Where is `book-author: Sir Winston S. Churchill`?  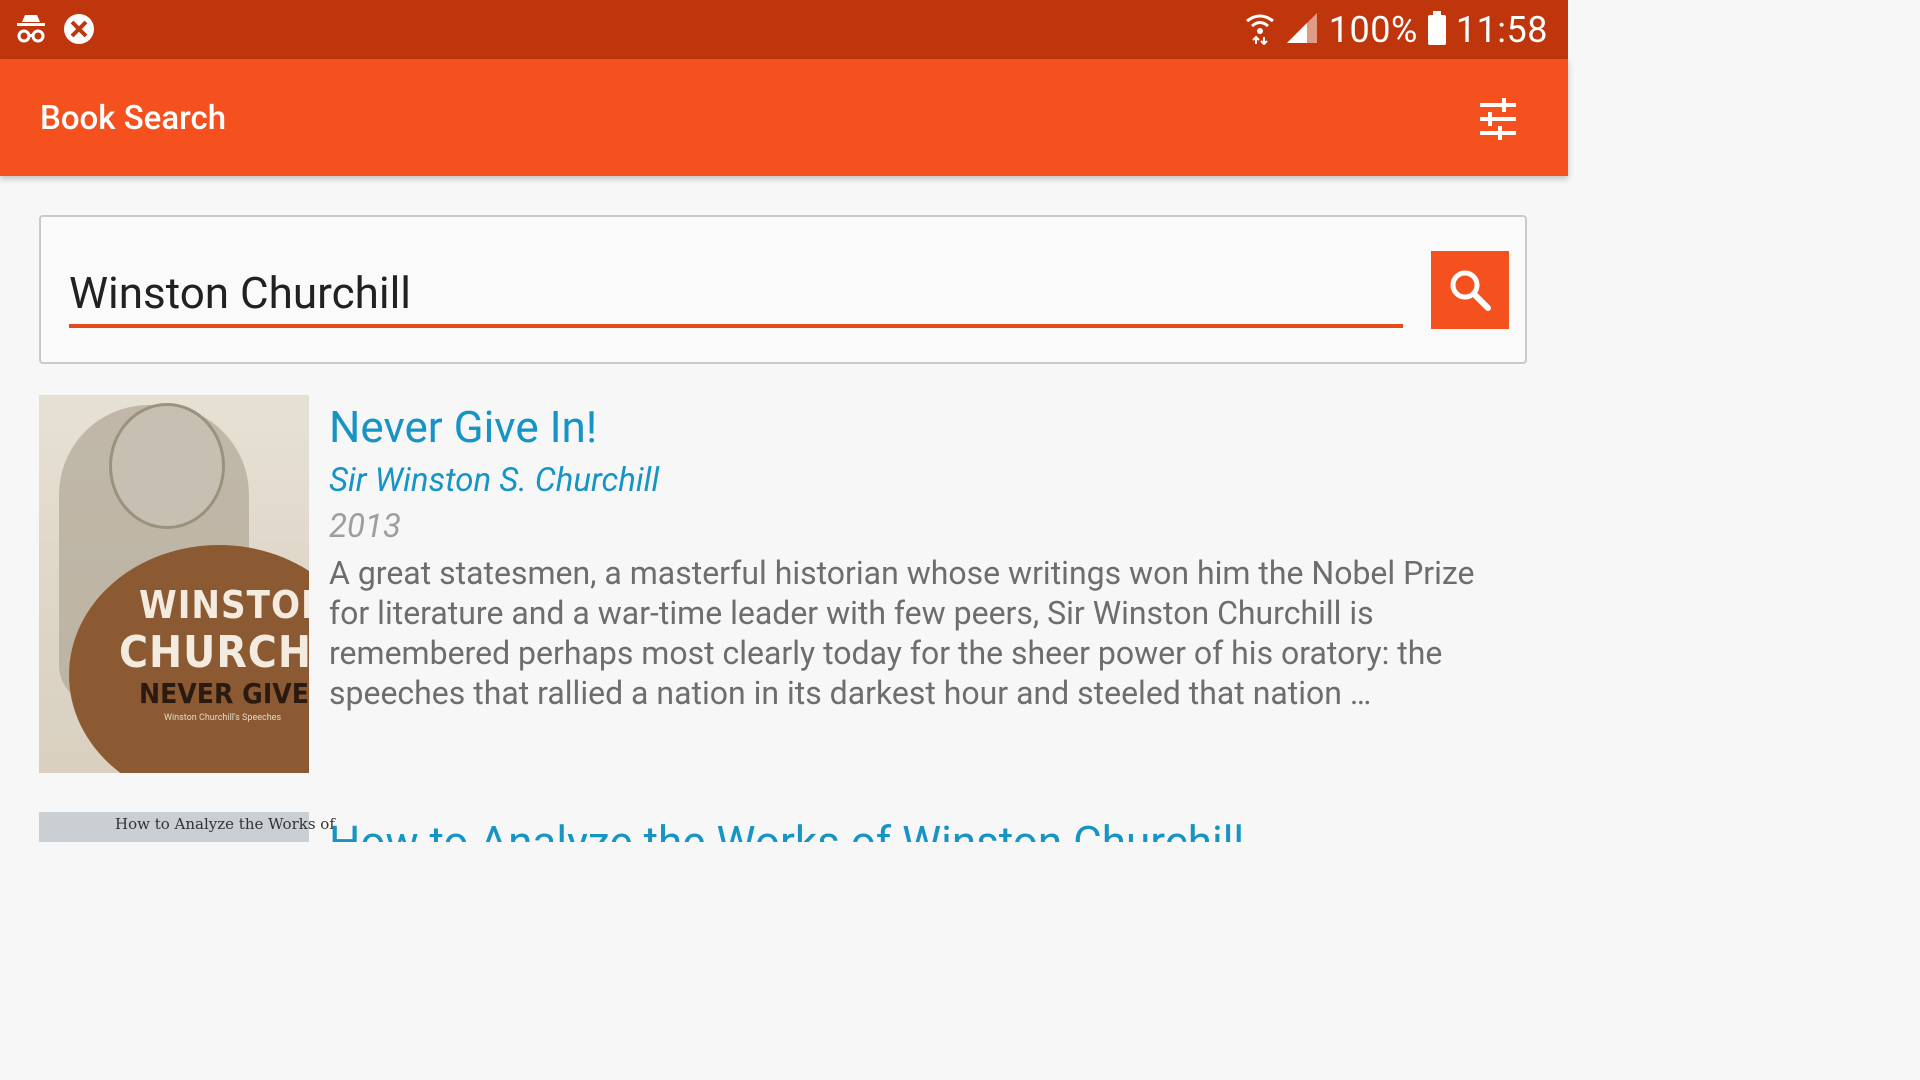 book-author: Sir Winston S. Churchill is located at coordinates (494, 480).